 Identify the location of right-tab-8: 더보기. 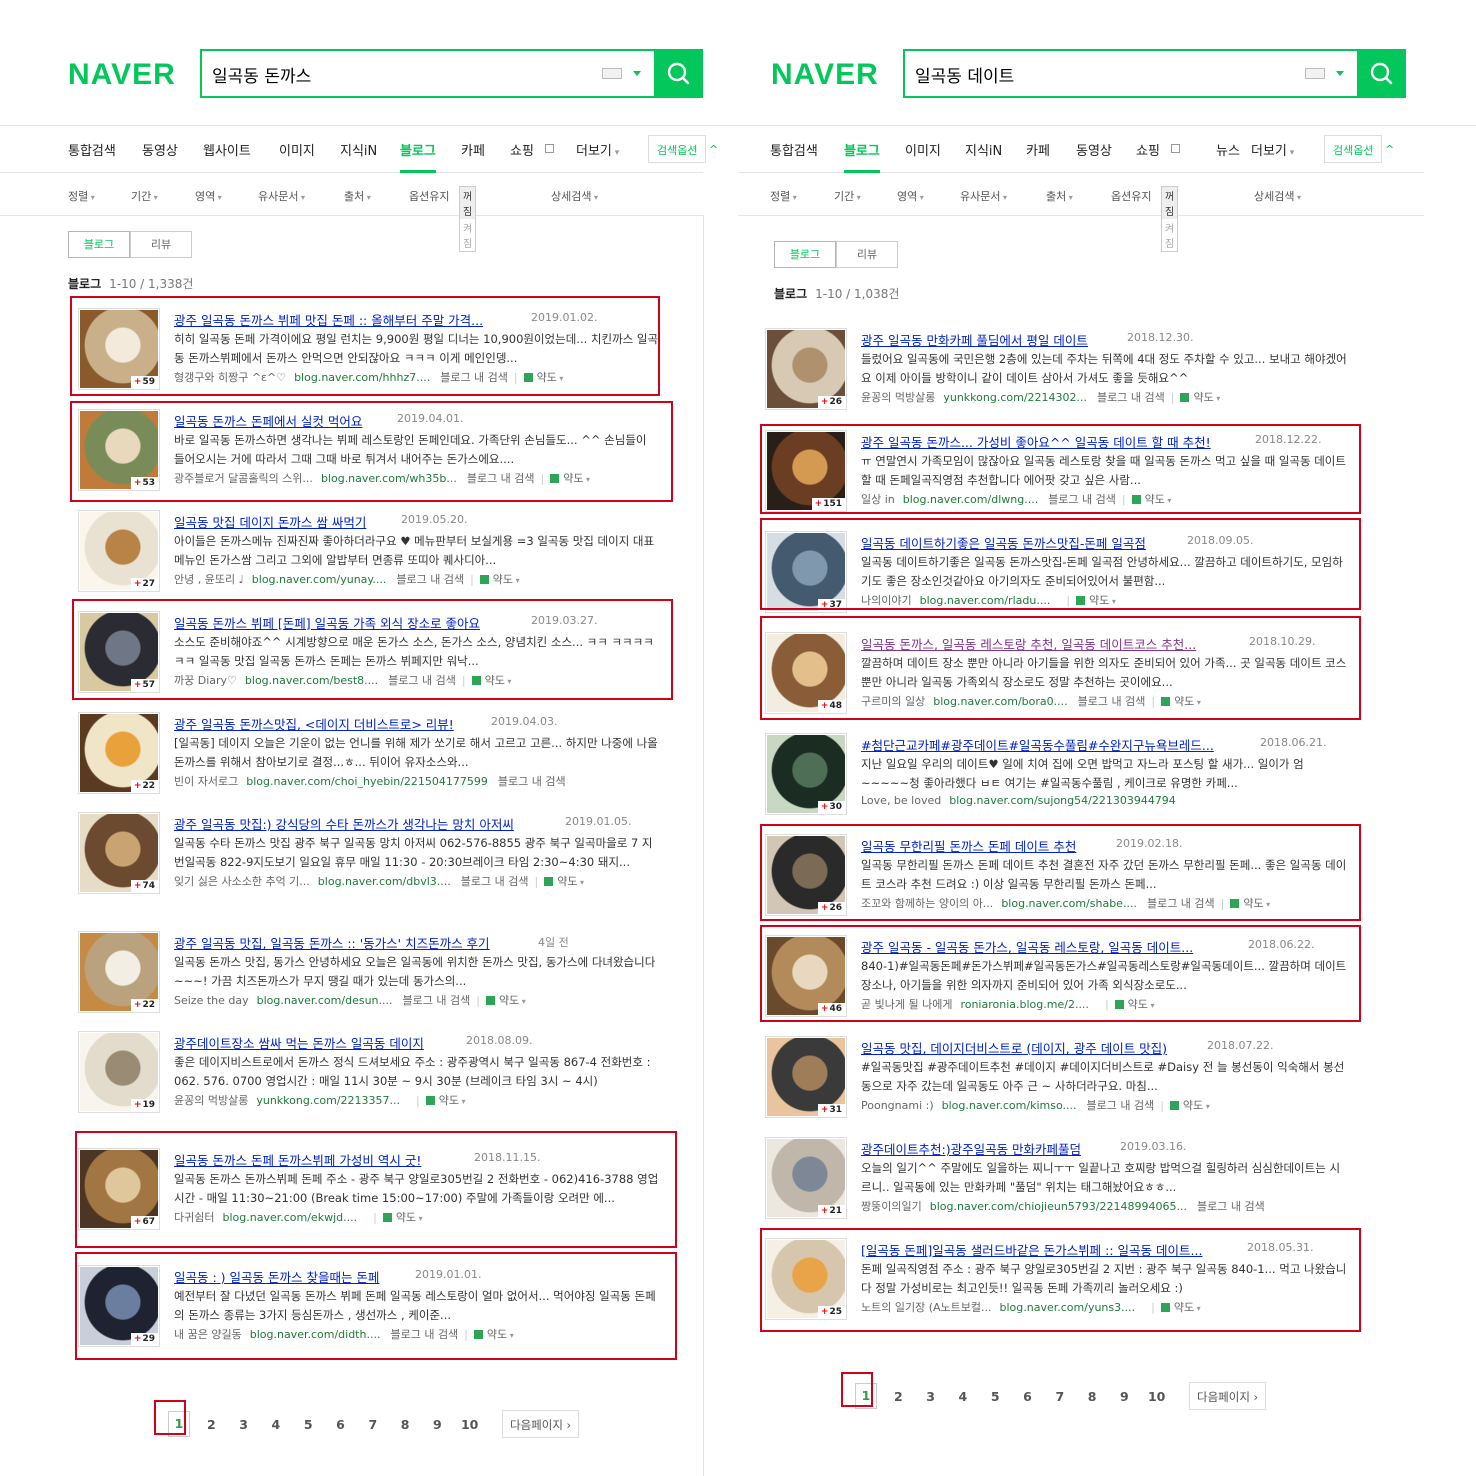
(1272, 149).